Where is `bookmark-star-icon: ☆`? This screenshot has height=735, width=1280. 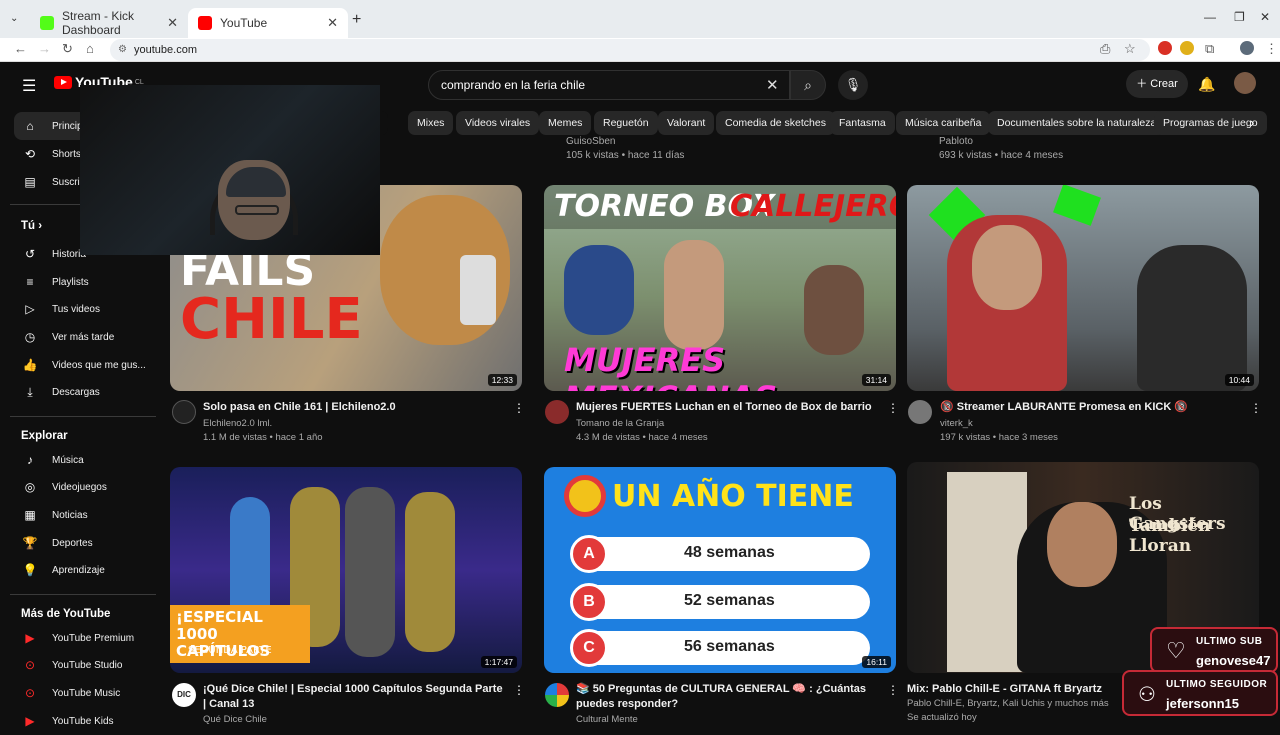 bookmark-star-icon: ☆ is located at coordinates (1130, 49).